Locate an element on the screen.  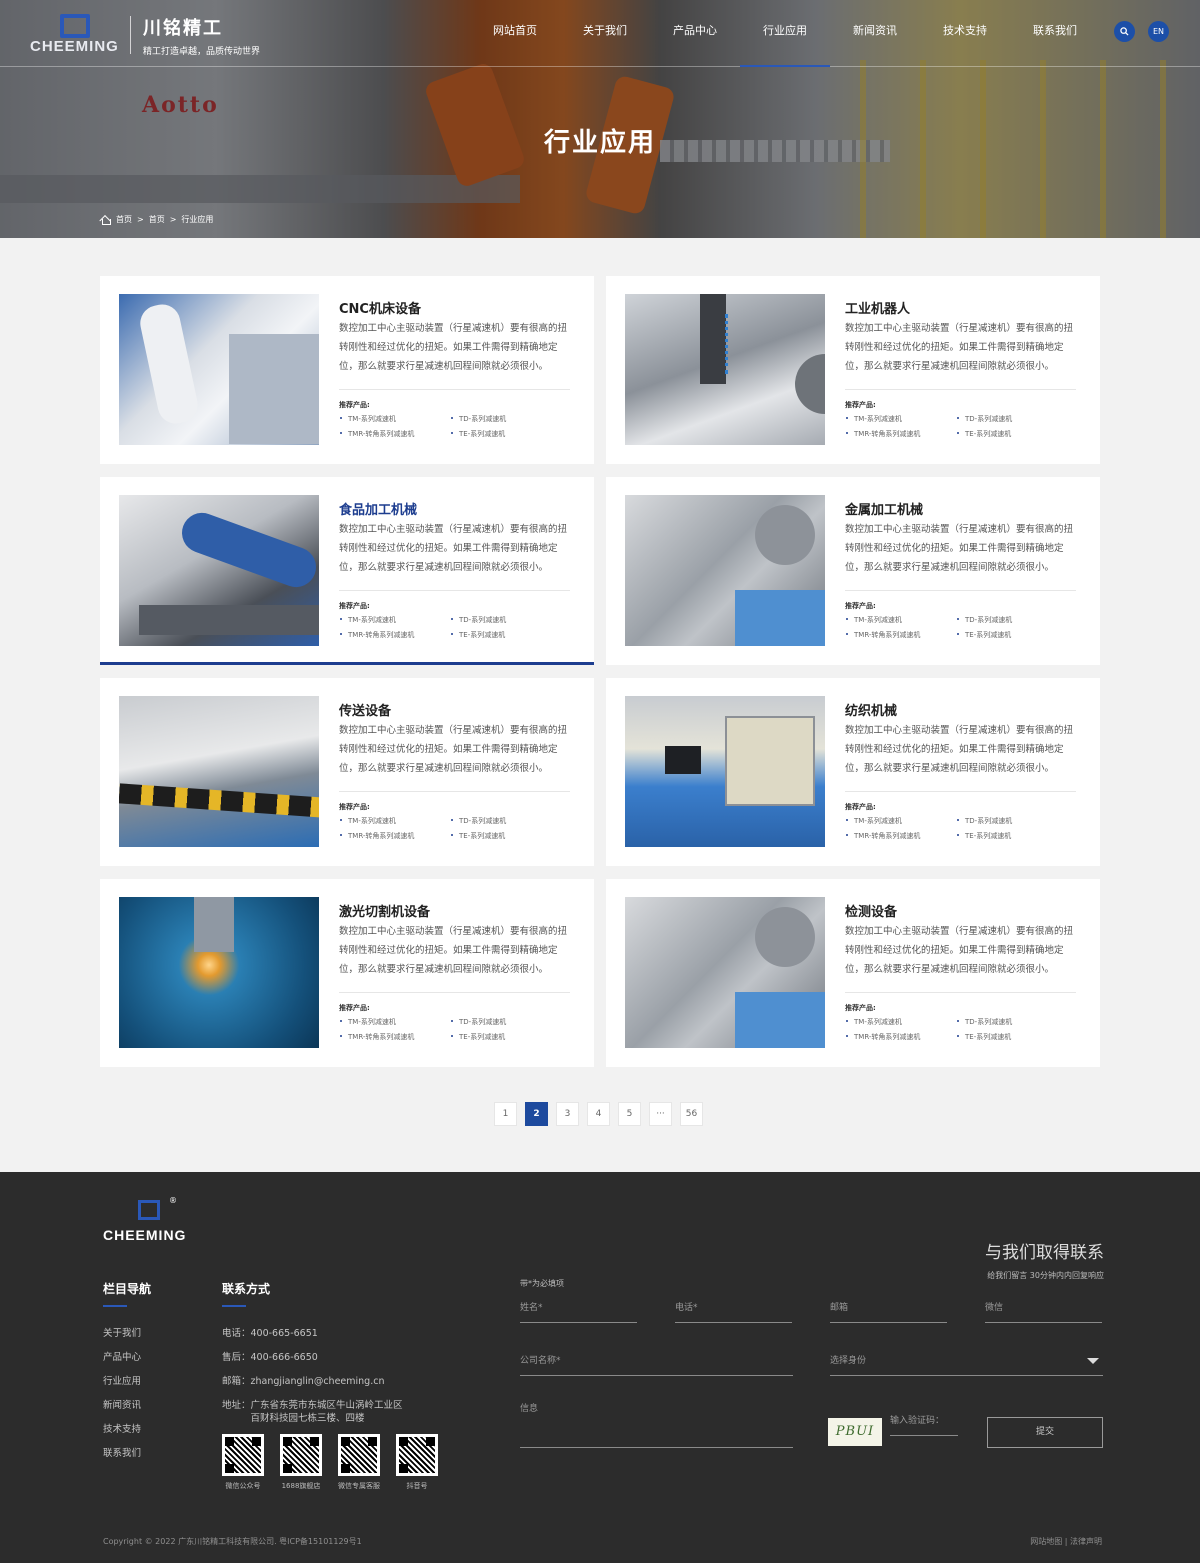
brand: 川铭精工 精工打造卓越，品质传动世界 is located at coordinates (201, 35).